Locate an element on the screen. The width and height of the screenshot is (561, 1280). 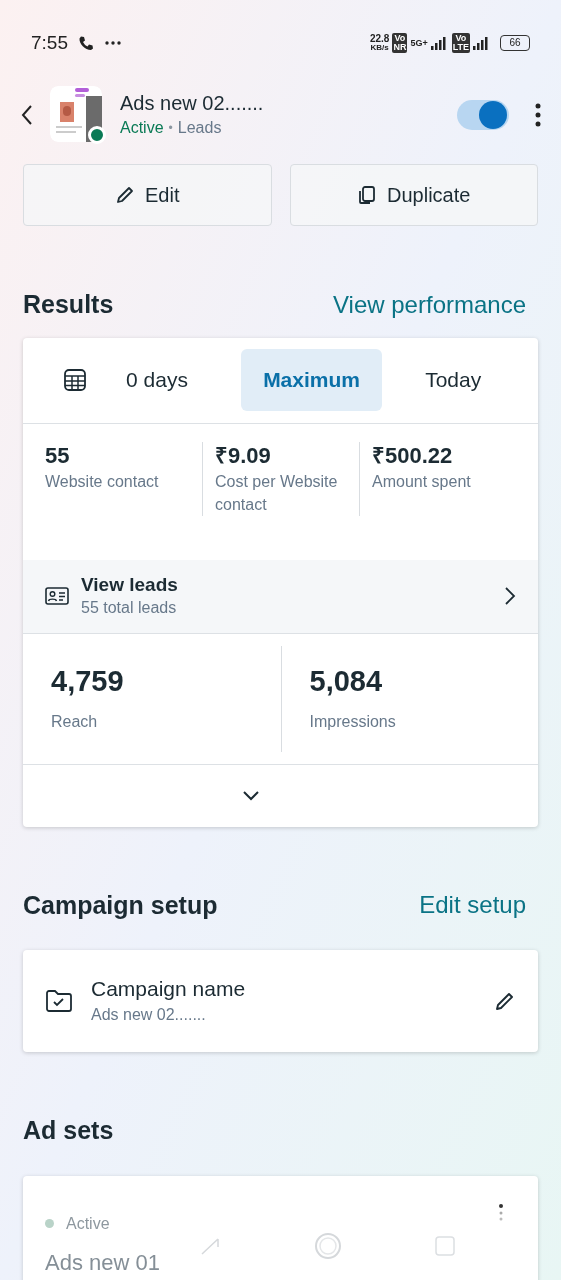
duplicate-button: Duplicate is located at coordinates (413, 195).